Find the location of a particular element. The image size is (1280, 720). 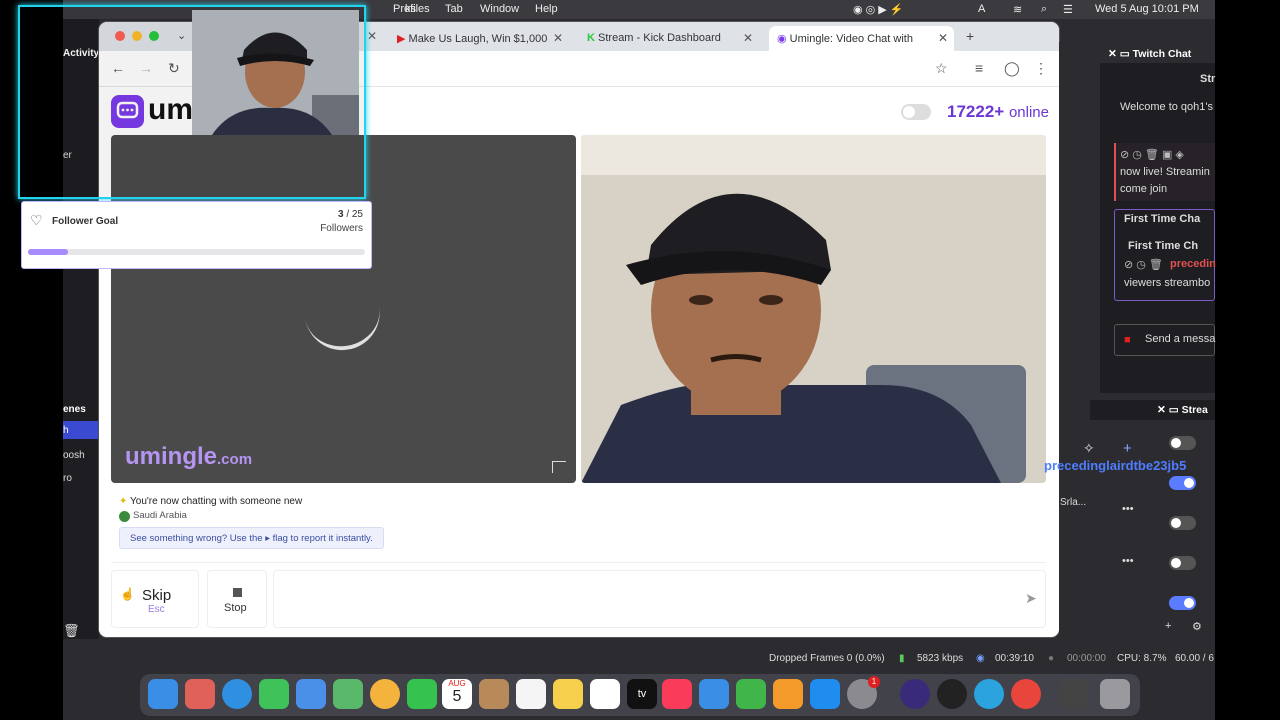

umingle-watermark: umingle.com is located at coordinates (188, 457).